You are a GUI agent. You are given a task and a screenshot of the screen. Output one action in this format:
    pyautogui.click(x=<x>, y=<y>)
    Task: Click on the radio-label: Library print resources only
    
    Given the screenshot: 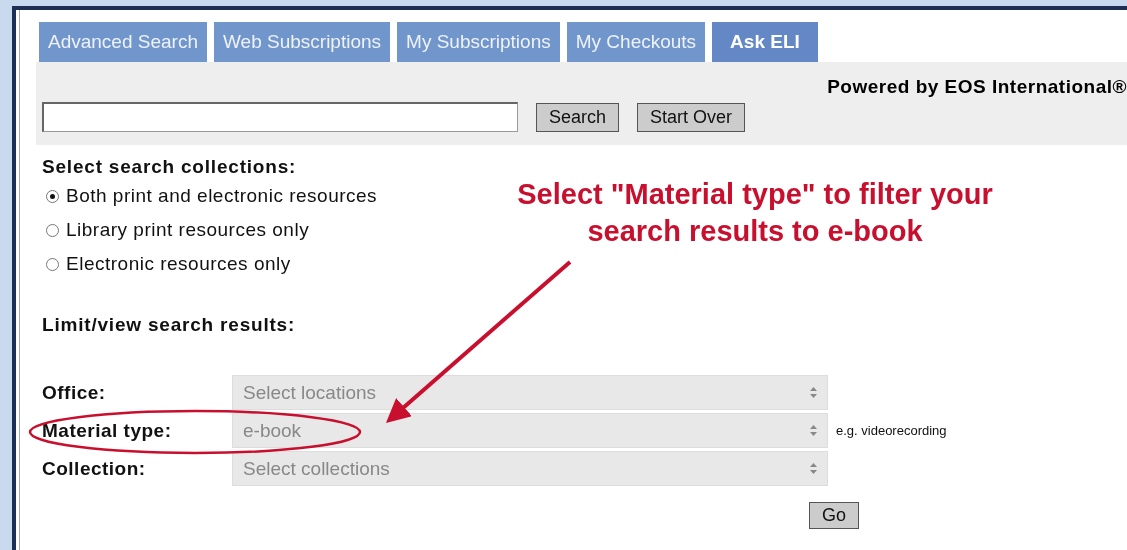 What is the action you would take?
    pyautogui.click(x=188, y=230)
    